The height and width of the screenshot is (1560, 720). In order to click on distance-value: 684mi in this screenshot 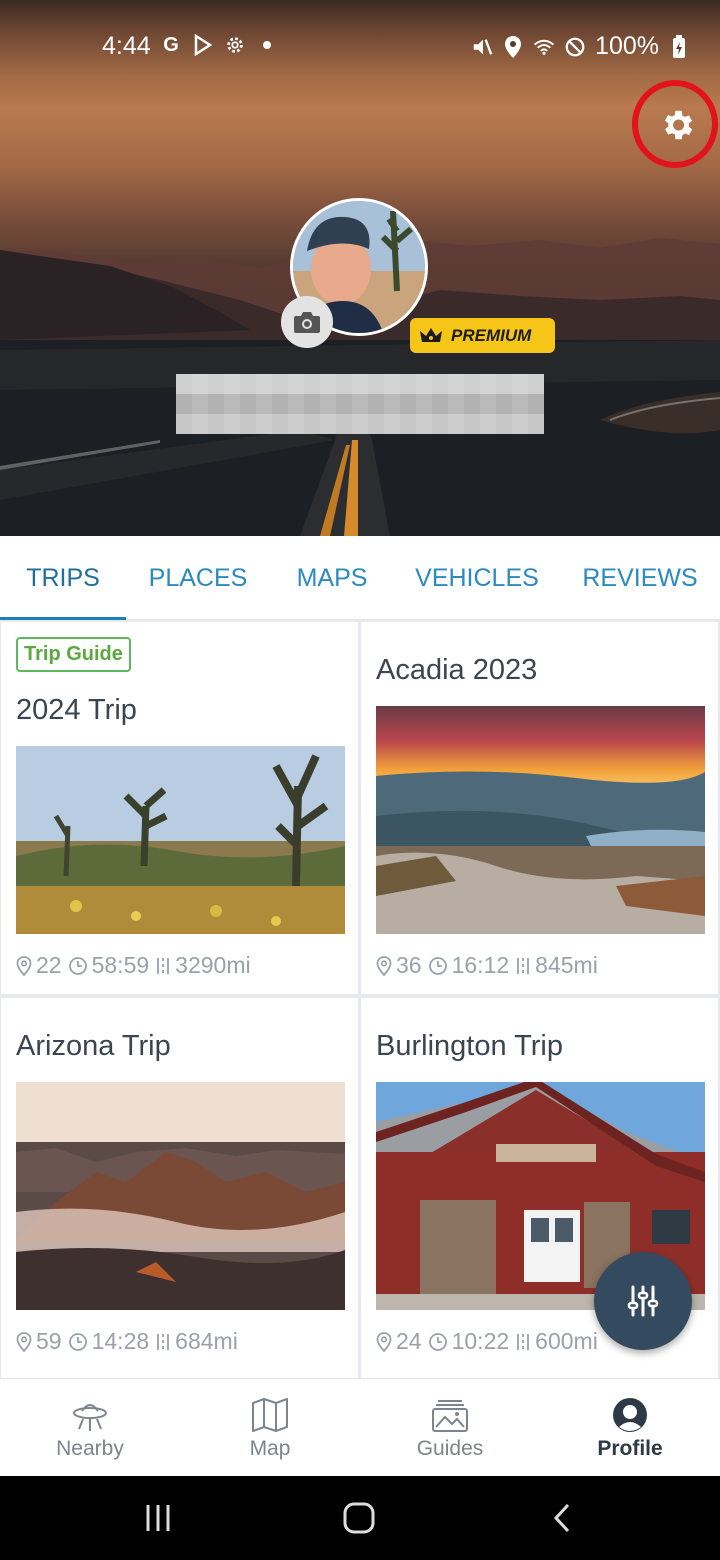, I will do `click(206, 1341)`.